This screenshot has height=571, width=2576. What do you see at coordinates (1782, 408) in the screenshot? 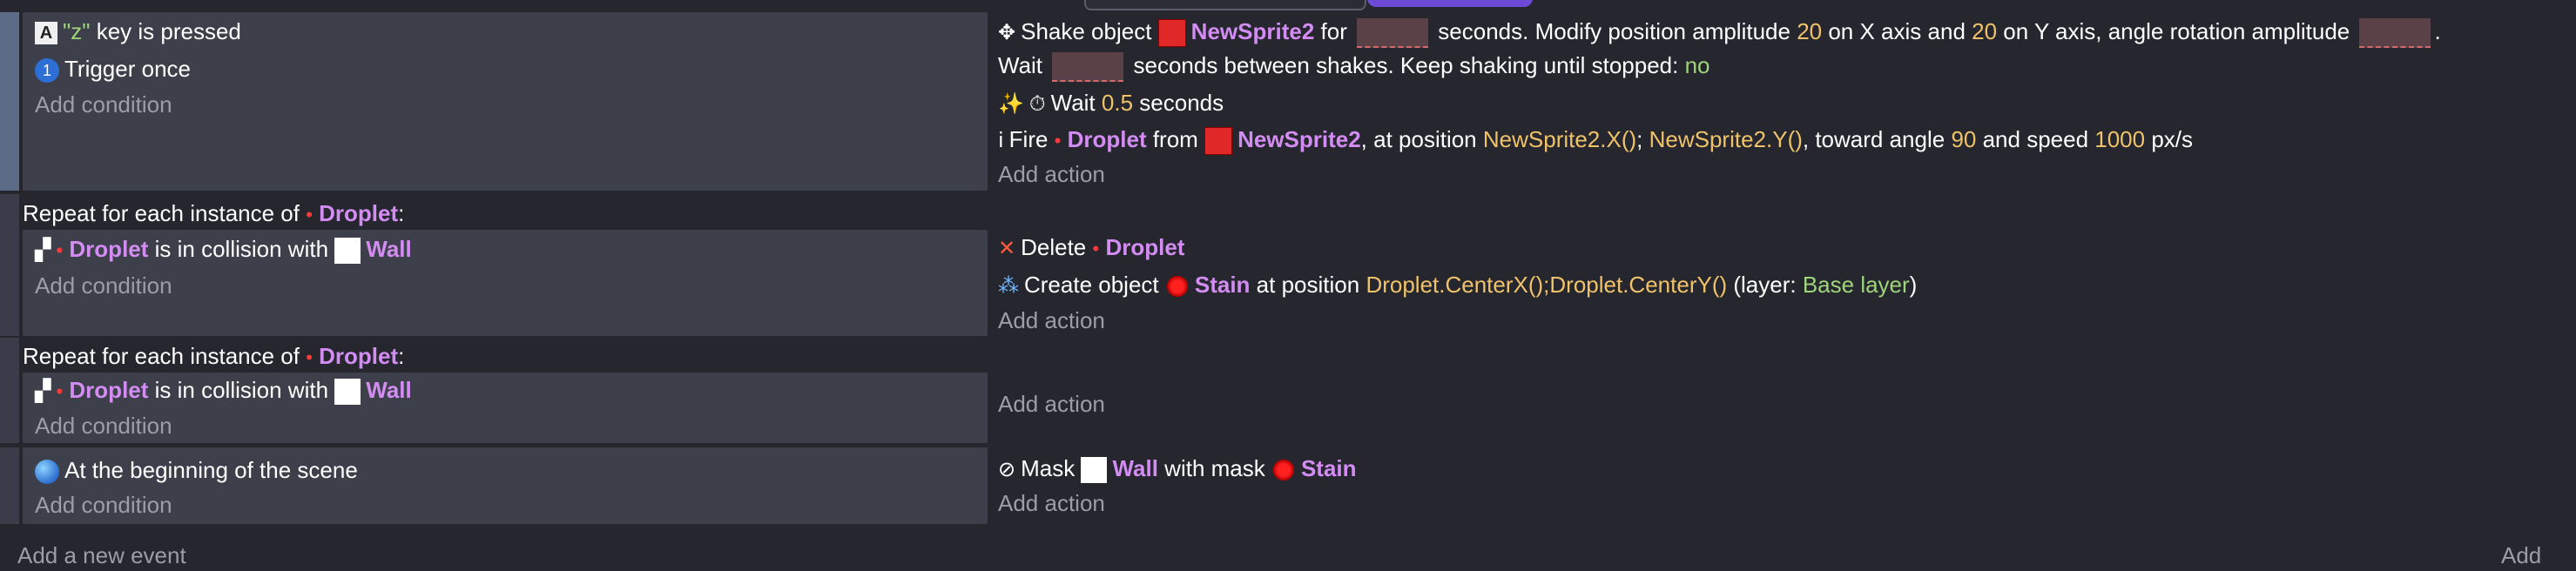
I see `event-3-actions: Add action` at bounding box center [1782, 408].